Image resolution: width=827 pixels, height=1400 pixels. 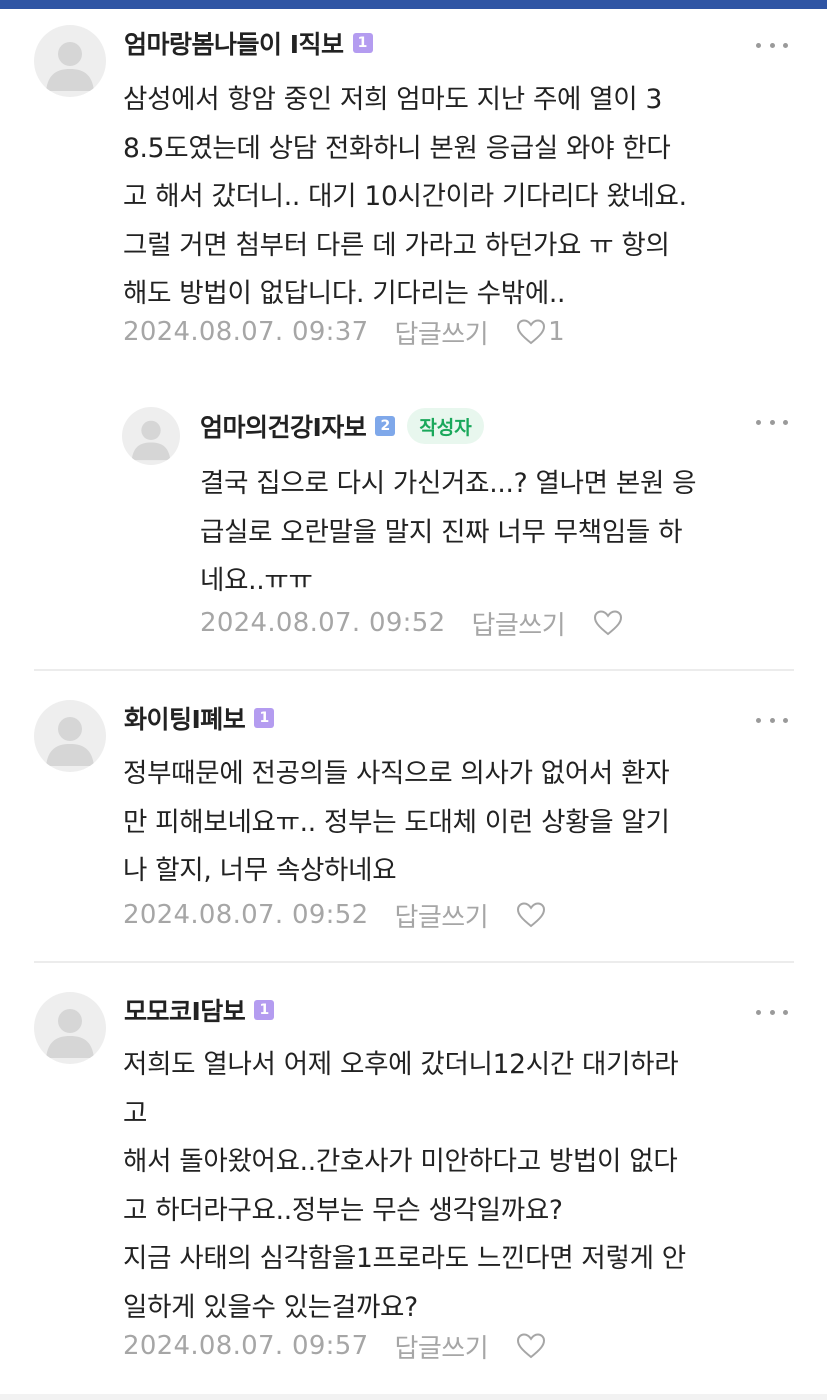 I want to click on text-line: 고 해서 갔더니.. 대기 10시간이라 기다리다 왔네요., so click(x=405, y=196).